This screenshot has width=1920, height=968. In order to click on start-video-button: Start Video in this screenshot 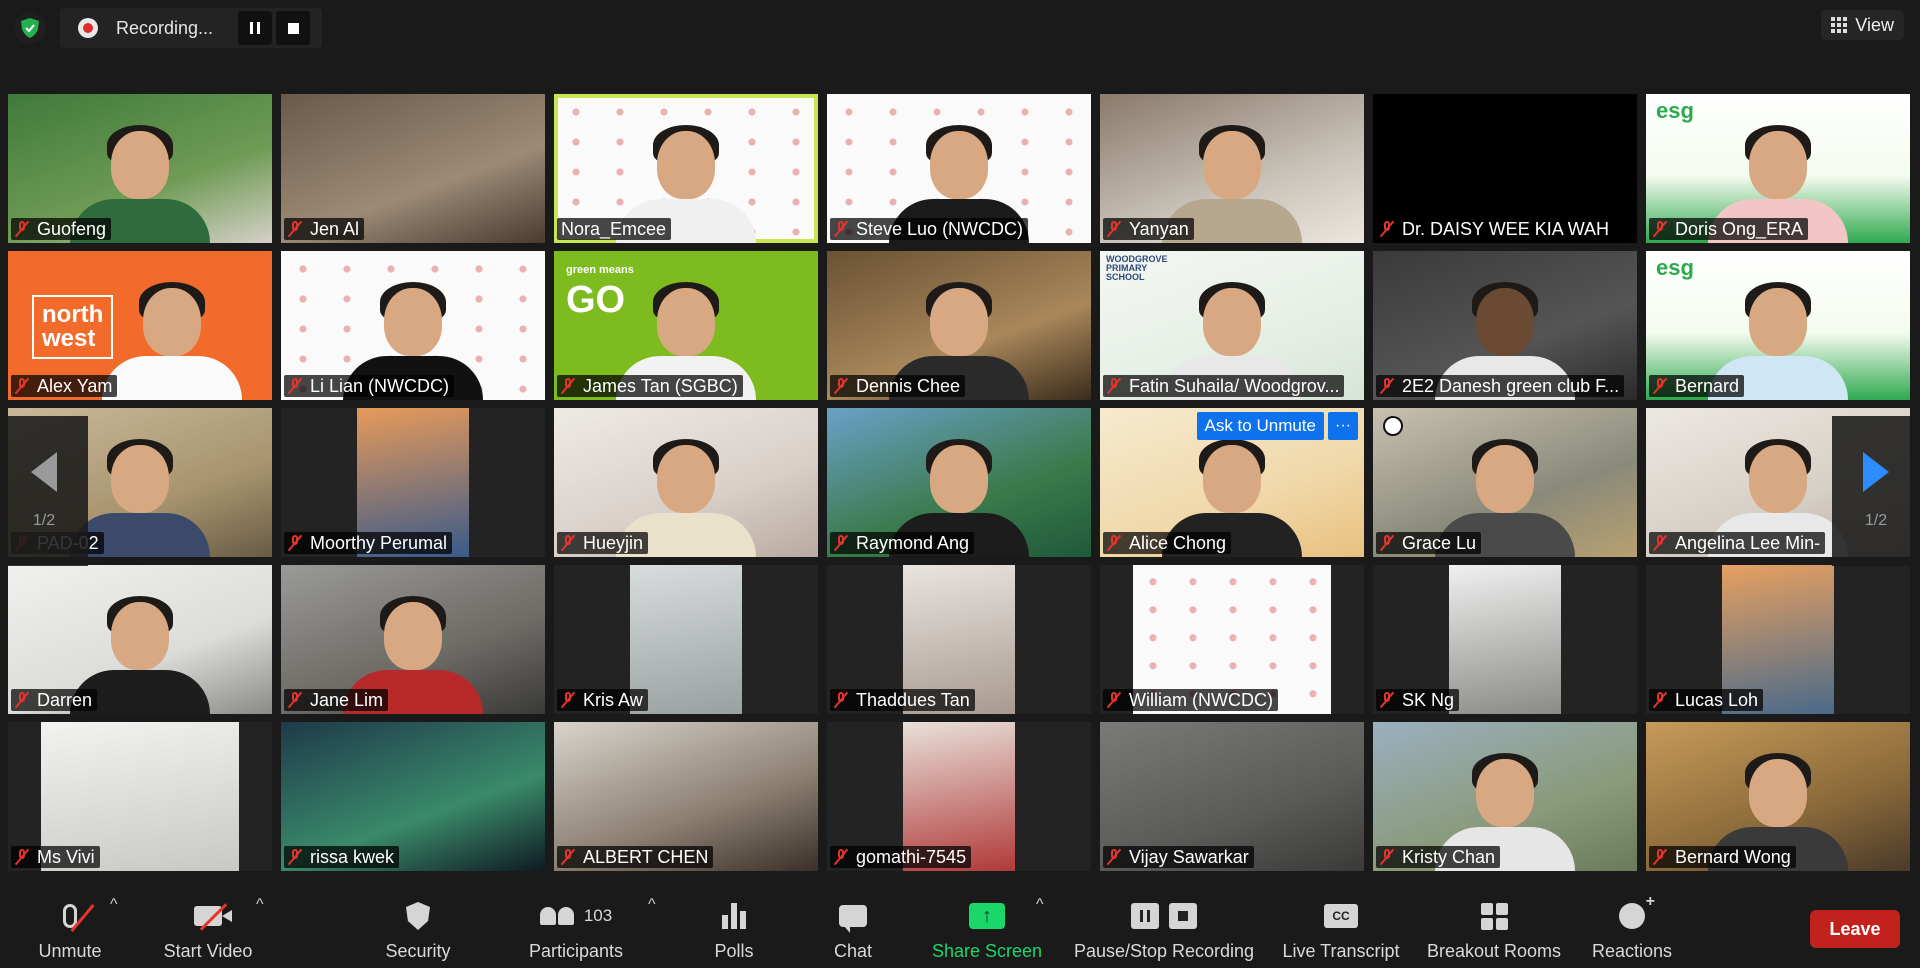, I will do `click(208, 926)`.